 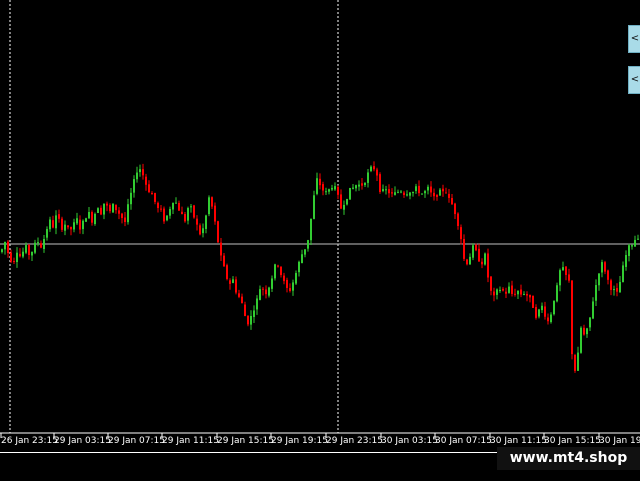 I want to click on panel-collapse-button-2: <, so click(x=634, y=80).